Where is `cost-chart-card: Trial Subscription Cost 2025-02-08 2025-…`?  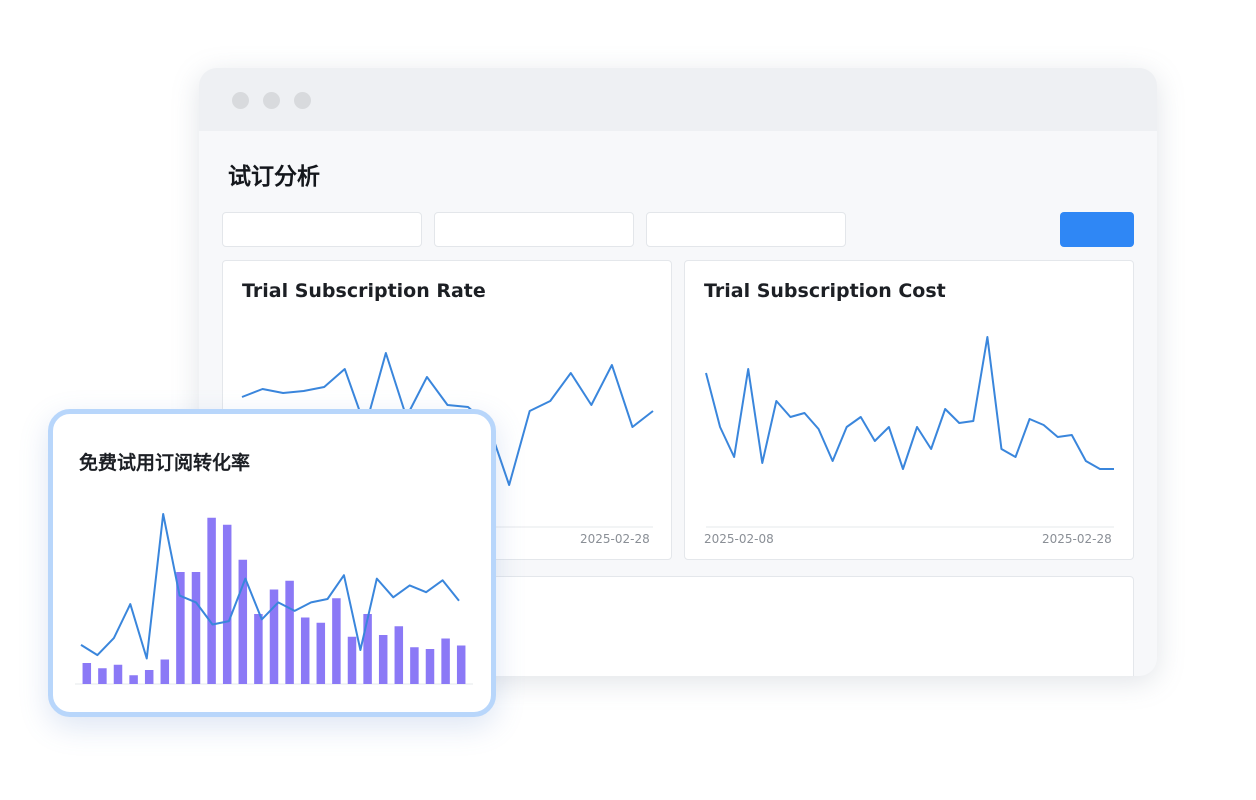
cost-chart-card: Trial Subscription Cost 2025-02-08 2025-… is located at coordinates (909, 410).